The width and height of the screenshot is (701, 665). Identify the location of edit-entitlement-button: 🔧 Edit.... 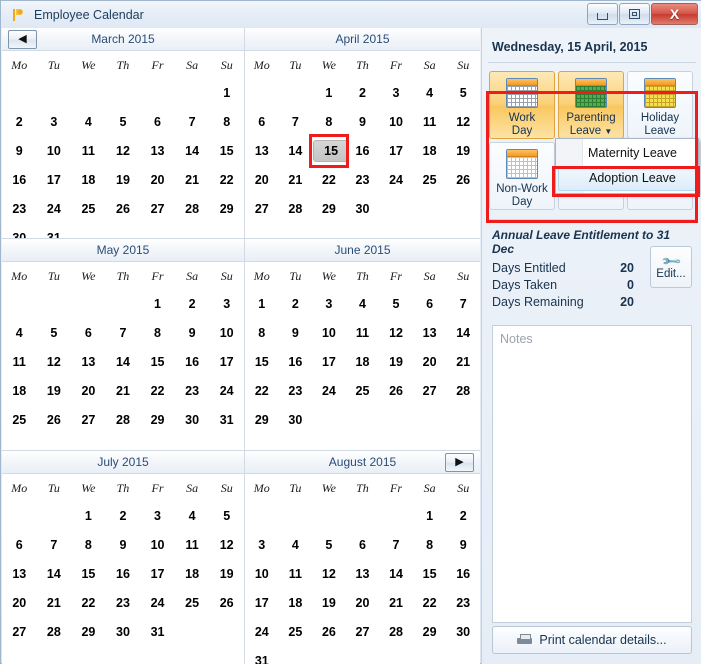
(671, 267).